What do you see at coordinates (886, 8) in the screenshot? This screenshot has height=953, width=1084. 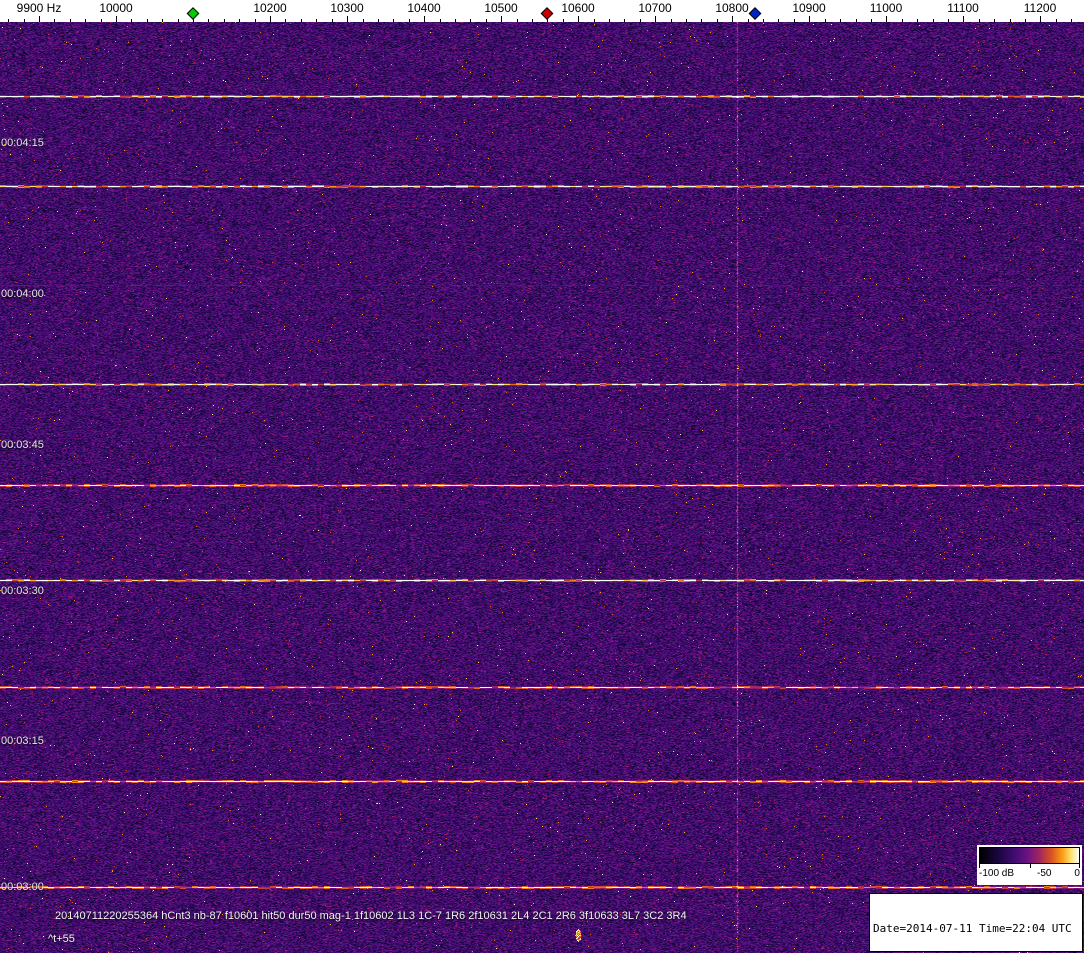 I see `freq-tick-label: 11000` at bounding box center [886, 8].